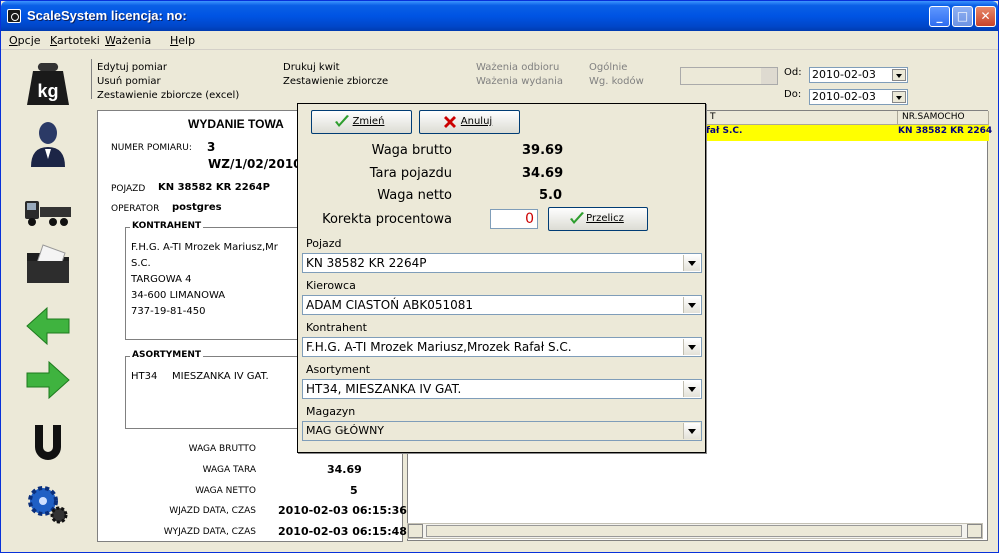  Describe the element at coordinates (48, 300) in the screenshot. I see `left-toolbar: kg` at that location.